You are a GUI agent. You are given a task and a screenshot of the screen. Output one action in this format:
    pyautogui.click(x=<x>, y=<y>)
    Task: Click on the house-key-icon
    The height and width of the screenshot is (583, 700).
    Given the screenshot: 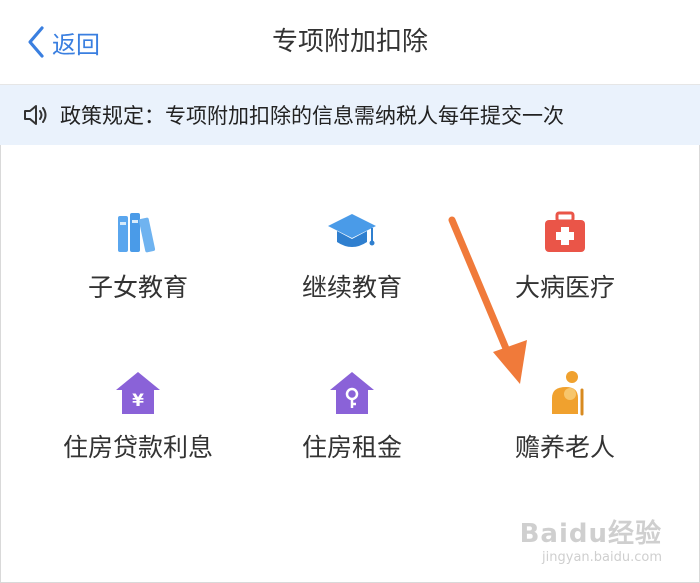 What is the action you would take?
    pyautogui.click(x=352, y=393)
    